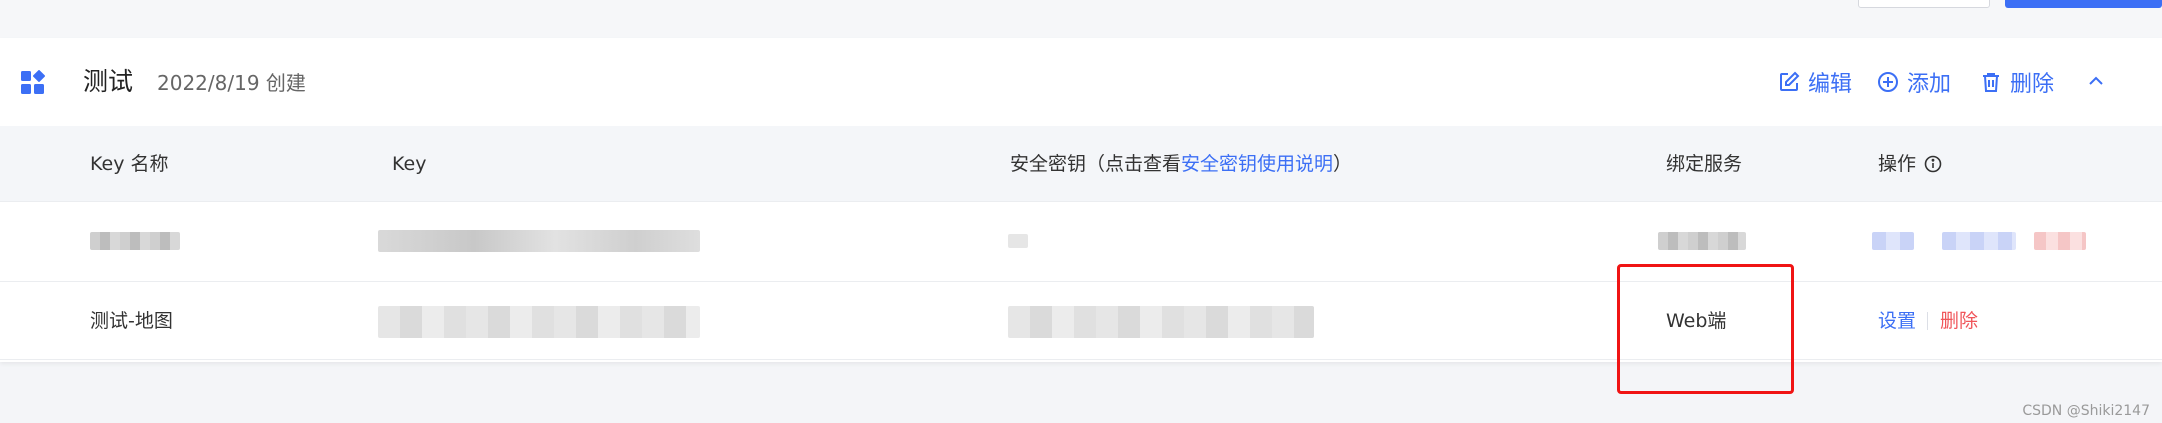 The image size is (2162, 423). I want to click on toolbar-secondary-button, so click(1924, 4).